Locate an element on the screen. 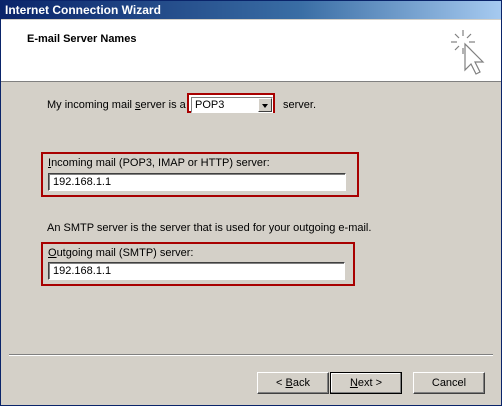 This screenshot has height=406, width=502. outgoing-server-label: Outgoing mail (SMTP) server: is located at coordinates (121, 253).